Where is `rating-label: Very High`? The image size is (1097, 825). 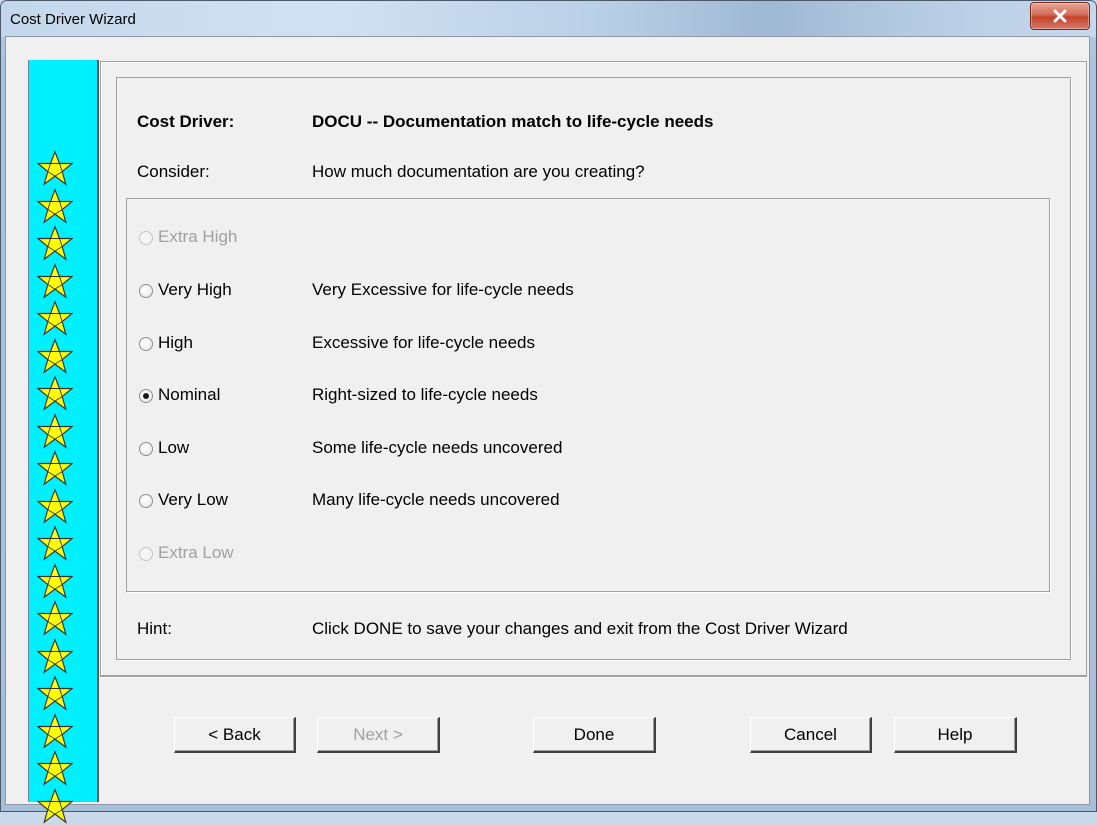 rating-label: Very High is located at coordinates (195, 290).